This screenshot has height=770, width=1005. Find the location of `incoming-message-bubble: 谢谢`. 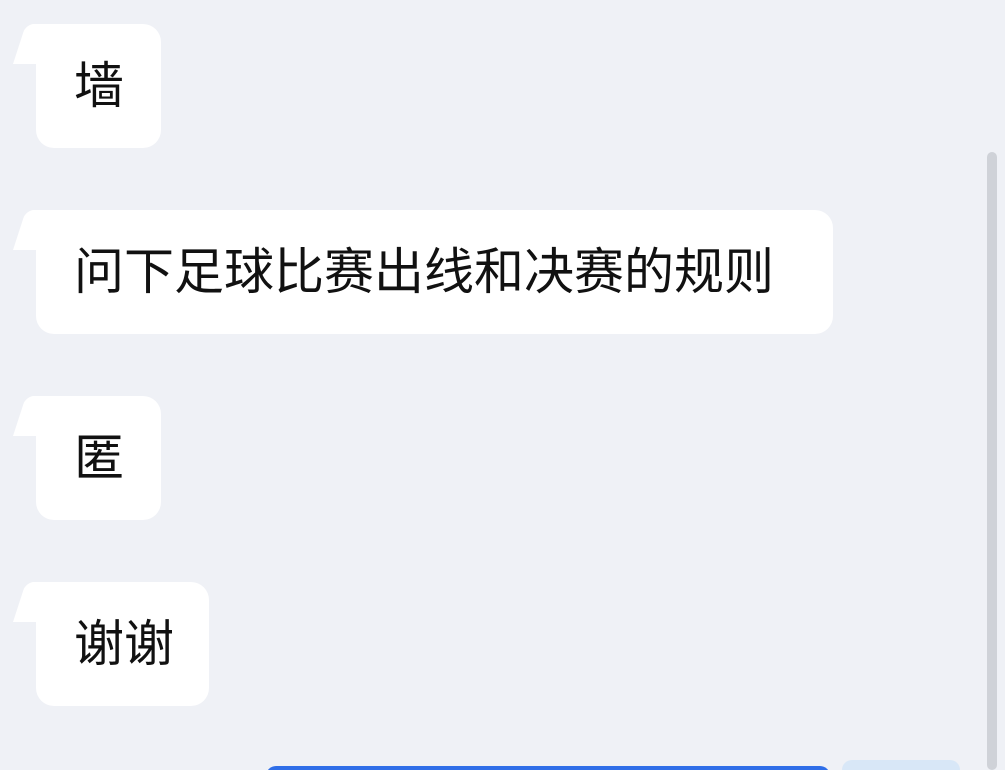

incoming-message-bubble: 谢谢 is located at coordinates (122, 644).